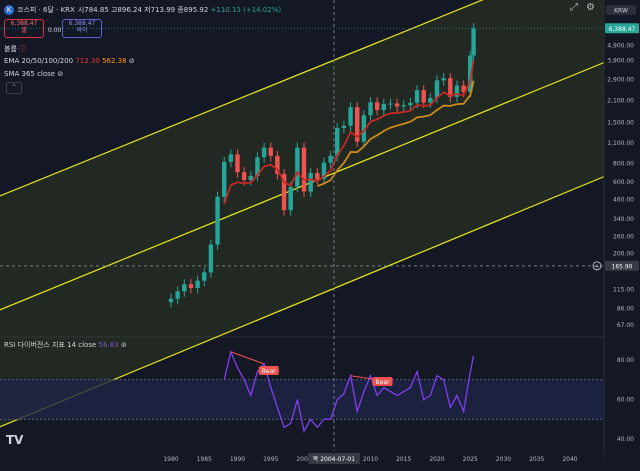 The image size is (640, 471). Describe the element at coordinates (160, 10) in the screenshot. I see `ohlc-low: 저713.99` at that location.